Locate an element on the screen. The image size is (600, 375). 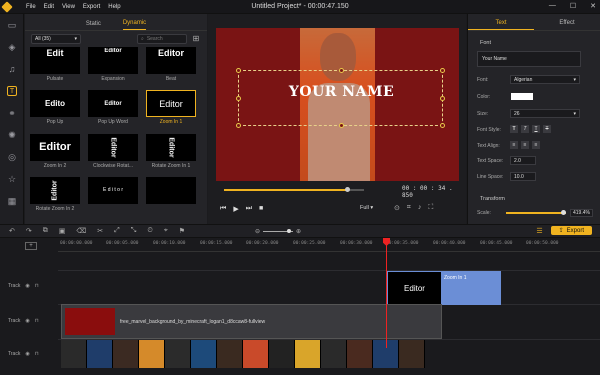
minimize-icon: — is located at coordinates (552, 6).